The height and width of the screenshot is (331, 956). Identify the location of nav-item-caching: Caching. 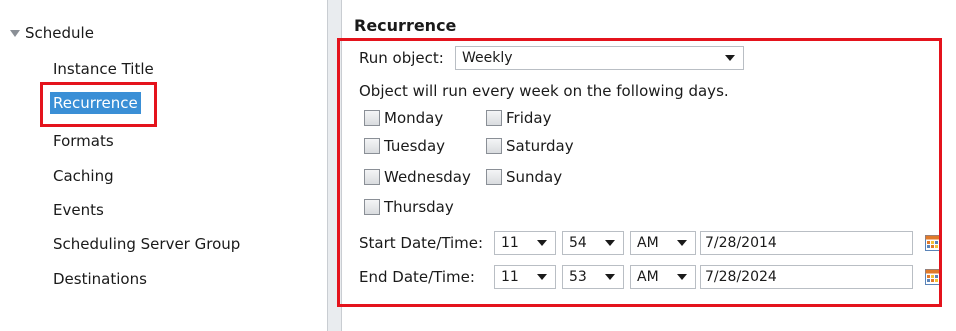
(83, 176).